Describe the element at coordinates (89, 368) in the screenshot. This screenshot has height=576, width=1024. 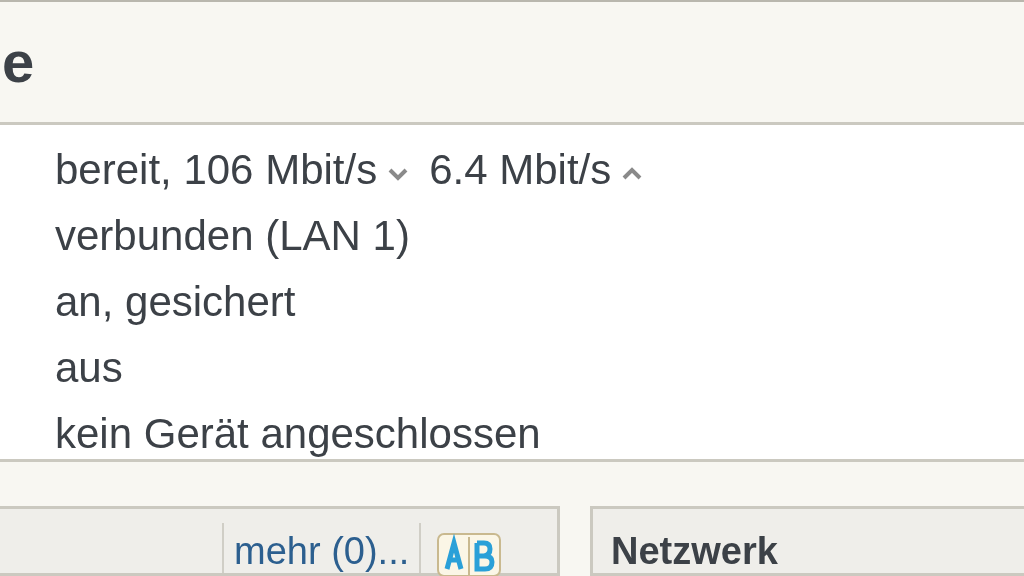
I see `status-text: aus` at that location.